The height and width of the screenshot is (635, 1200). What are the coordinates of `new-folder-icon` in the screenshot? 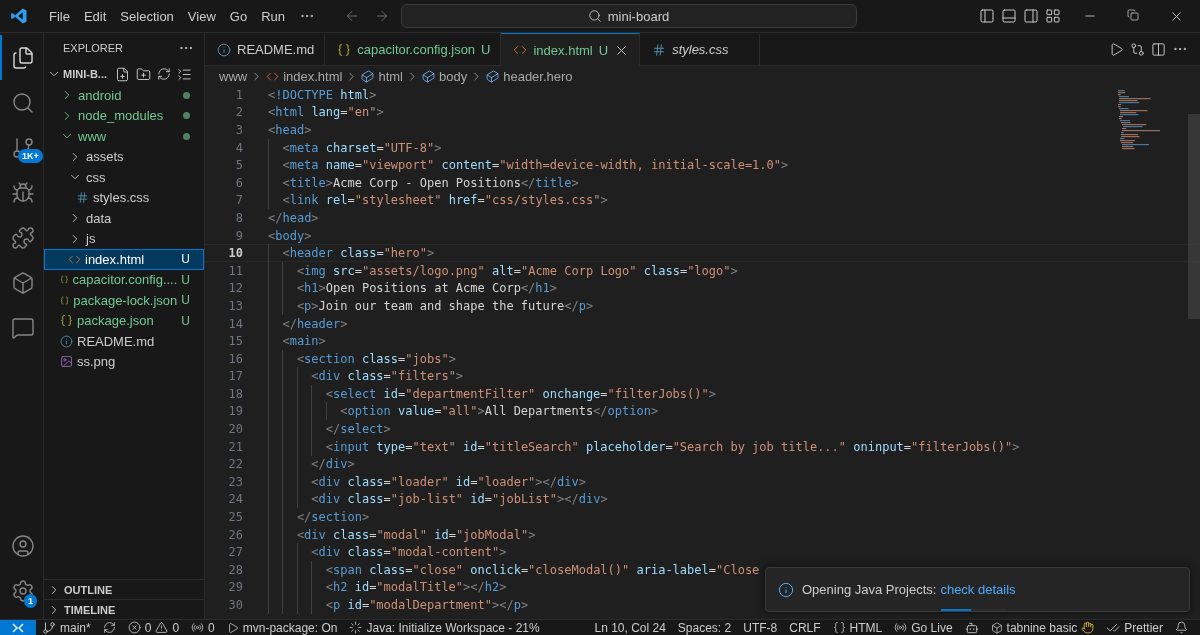 It's located at (143, 74).